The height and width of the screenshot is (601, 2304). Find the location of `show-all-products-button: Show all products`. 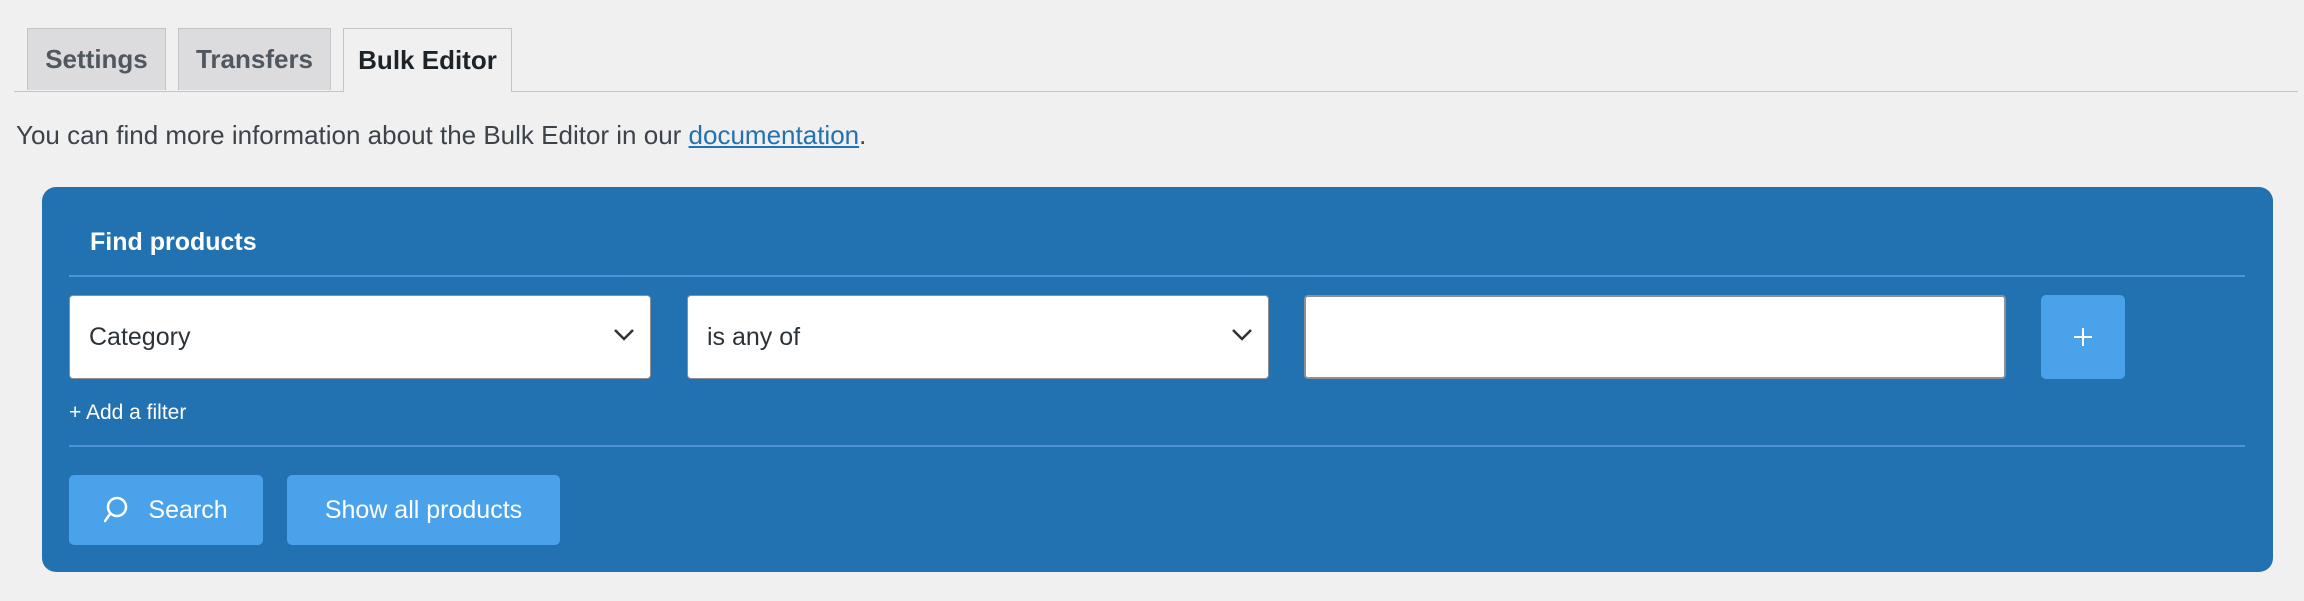

show-all-products-button: Show all products is located at coordinates (423, 510).